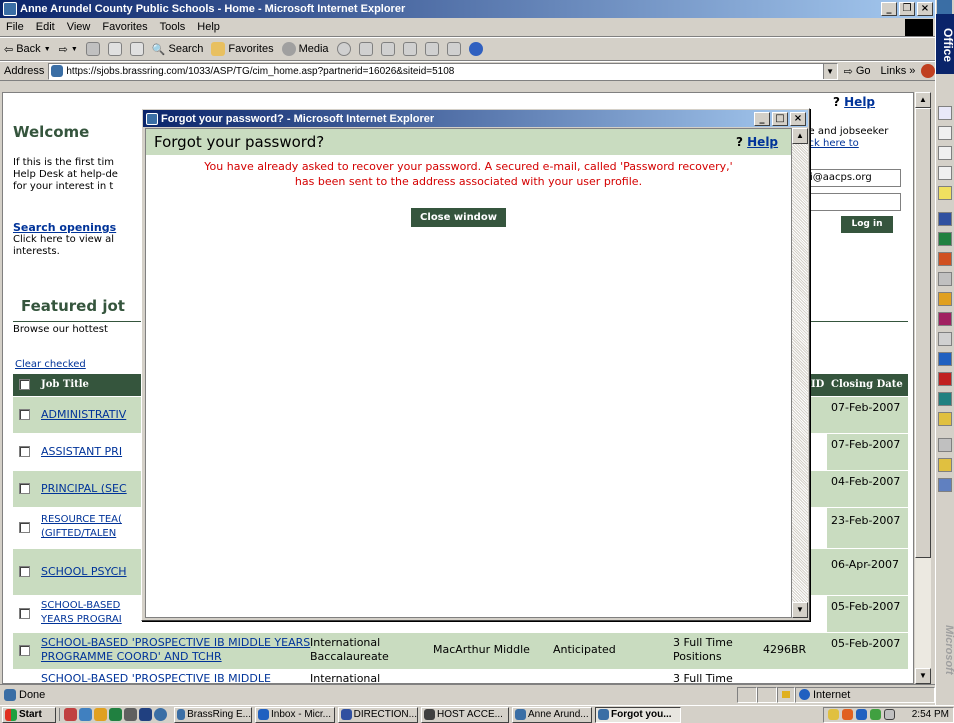  What do you see at coordinates (343, 49) in the screenshot?
I see `history-icon` at bounding box center [343, 49].